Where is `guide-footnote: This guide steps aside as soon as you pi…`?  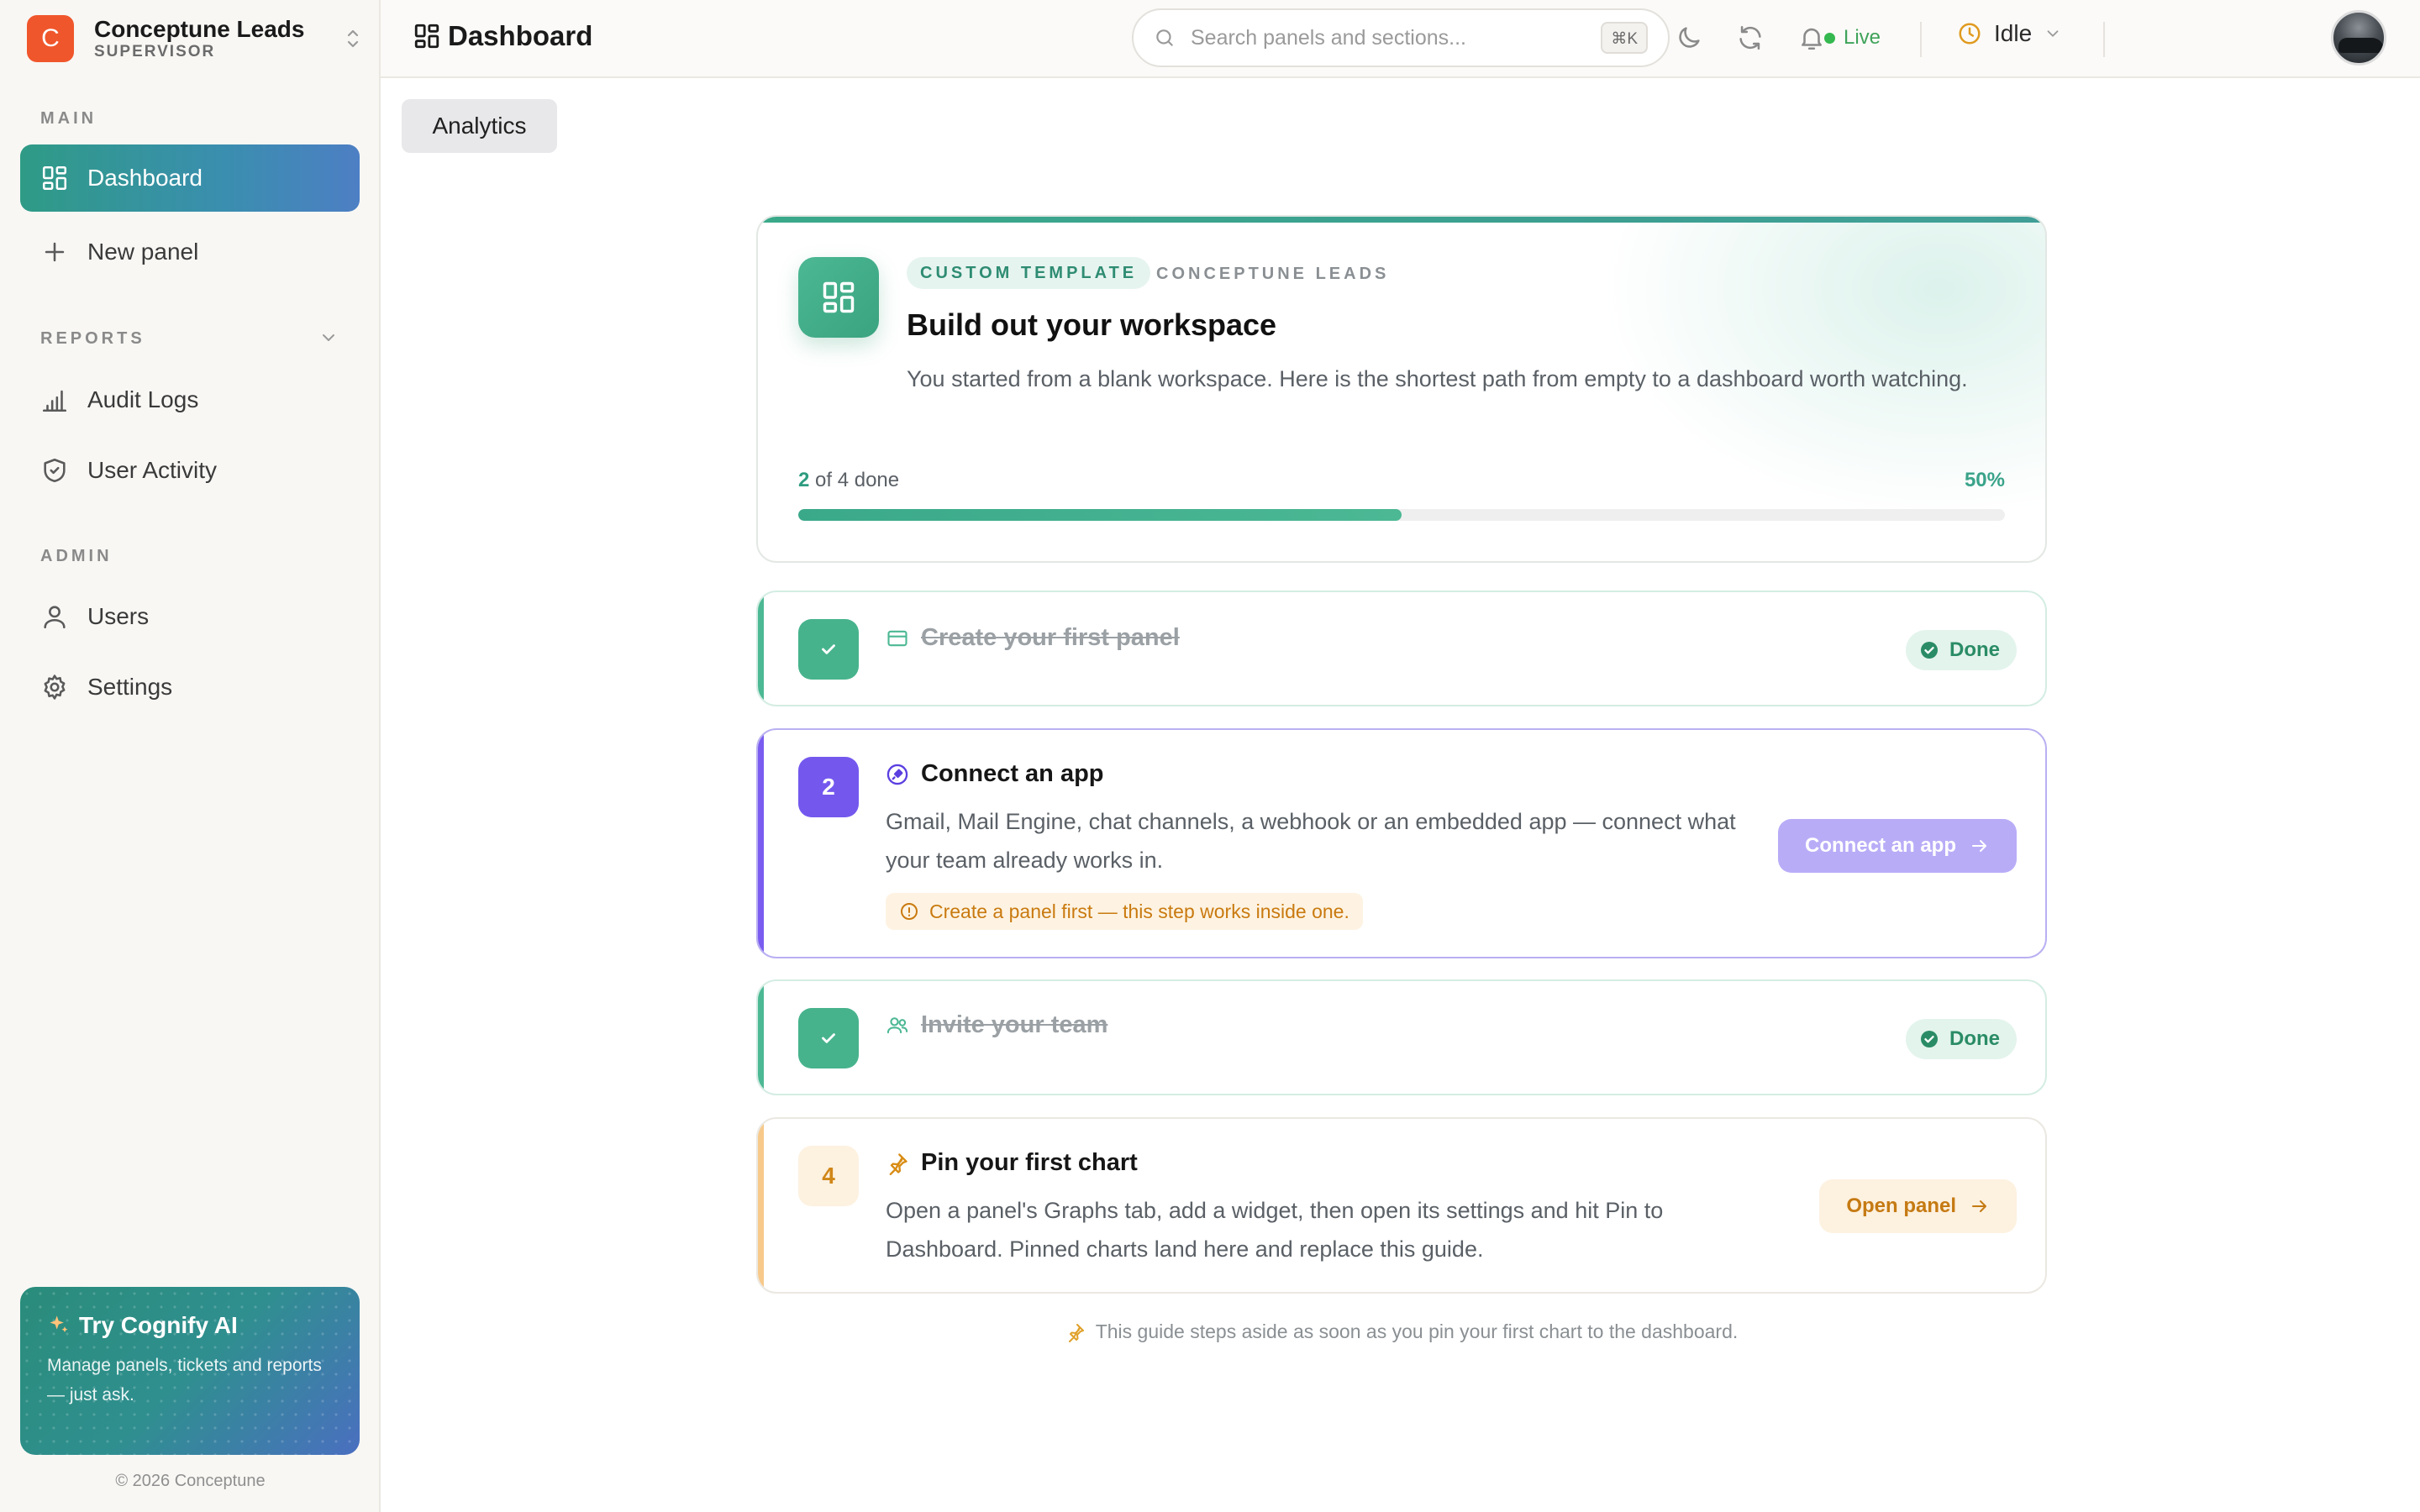
guide-footnote: This guide steps aside as soon as you pi… is located at coordinates (1402, 1331).